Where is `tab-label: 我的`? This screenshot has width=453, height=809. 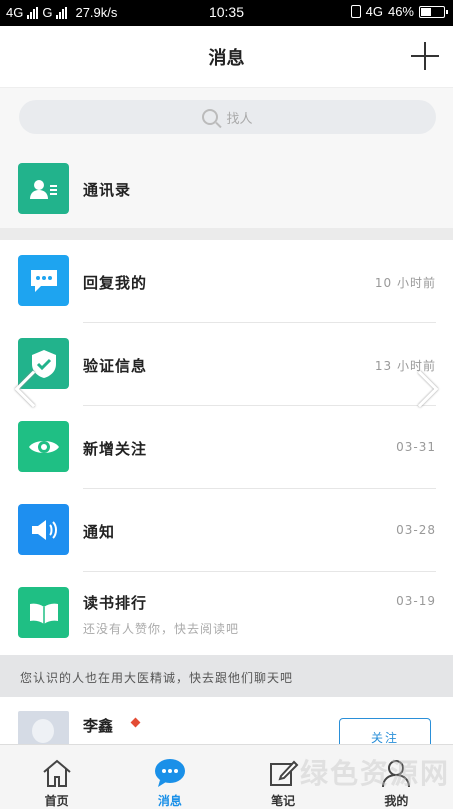 tab-label: 我的 is located at coordinates (396, 801).